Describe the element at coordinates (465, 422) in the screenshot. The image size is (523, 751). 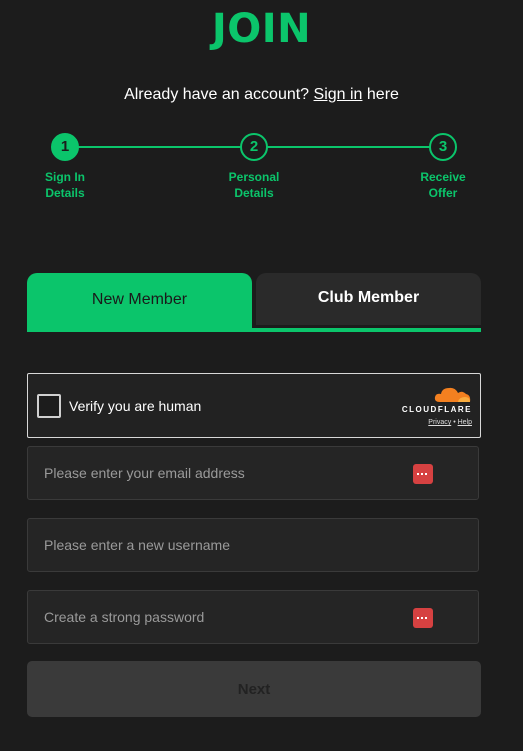
I see `help-link: Help` at that location.